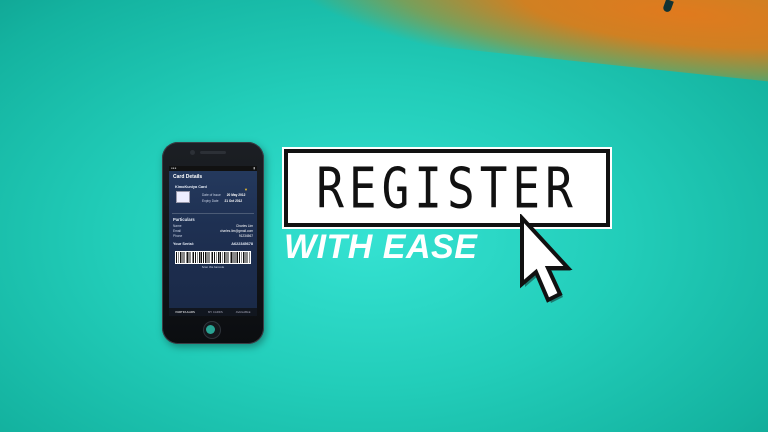  What do you see at coordinates (213, 257) in the screenshot?
I see `barcode` at bounding box center [213, 257].